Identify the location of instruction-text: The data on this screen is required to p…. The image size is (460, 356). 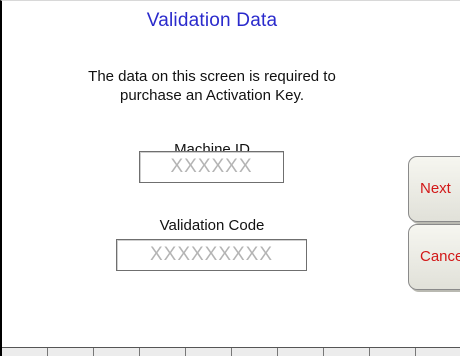
(212, 86).